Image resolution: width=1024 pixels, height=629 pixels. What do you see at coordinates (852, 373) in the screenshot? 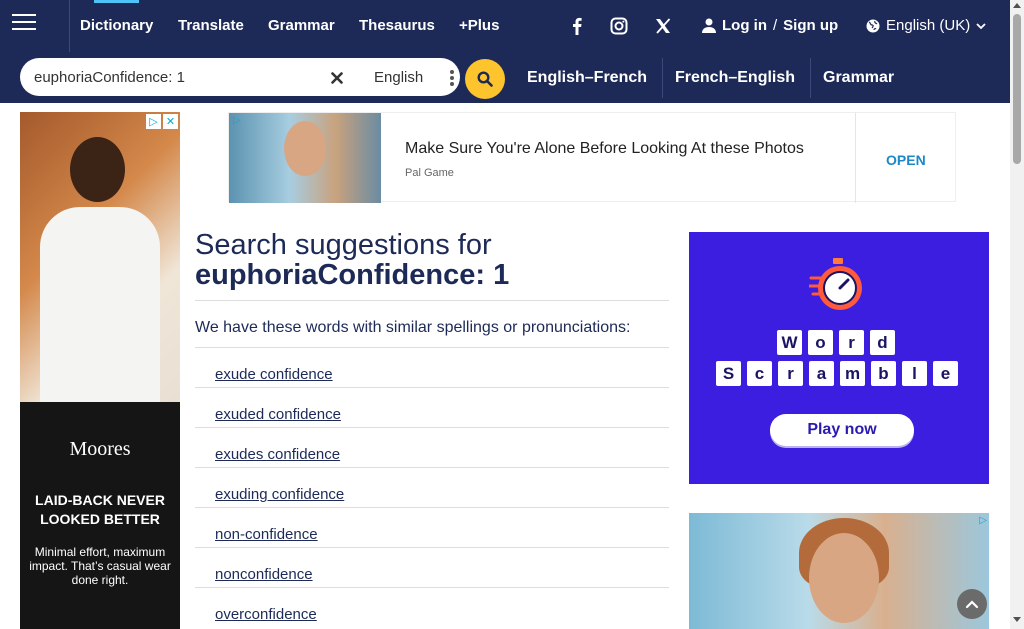
I see `tile: m` at bounding box center [852, 373].